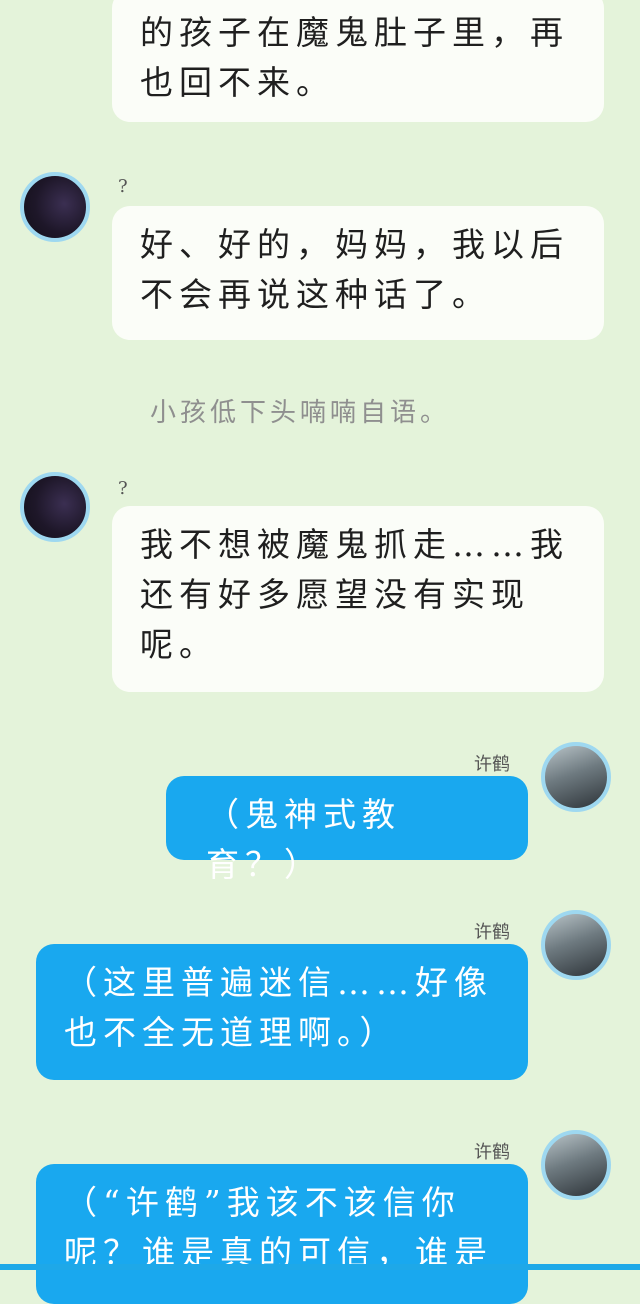 The height and width of the screenshot is (1304, 640). Describe the element at coordinates (300, 413) in the screenshot. I see `narration-text: 小孩低下头喃喃自语。` at that location.